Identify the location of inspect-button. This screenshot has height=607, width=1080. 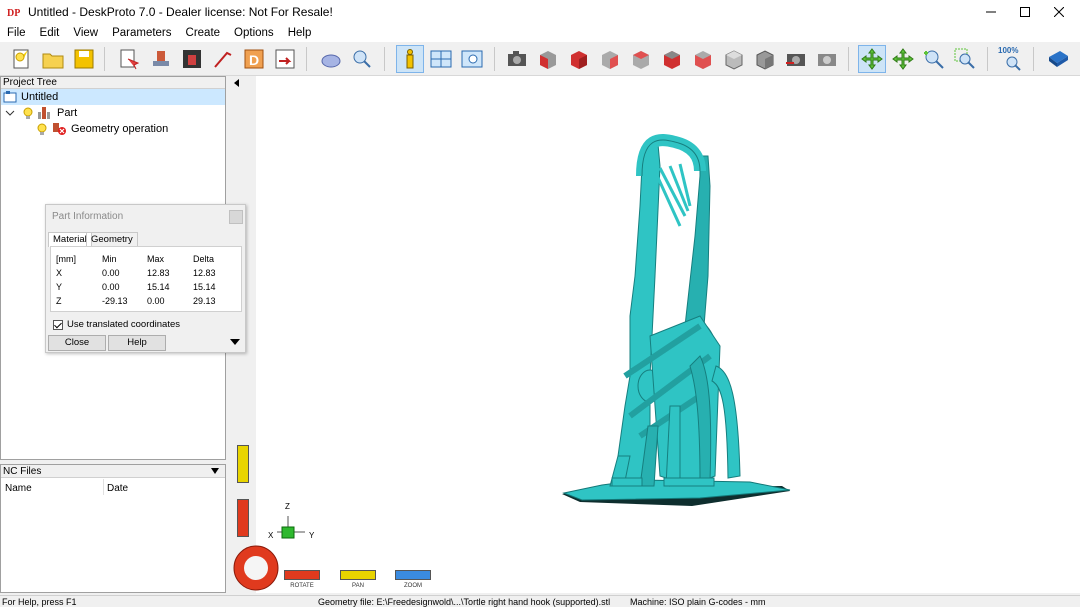
(362, 59).